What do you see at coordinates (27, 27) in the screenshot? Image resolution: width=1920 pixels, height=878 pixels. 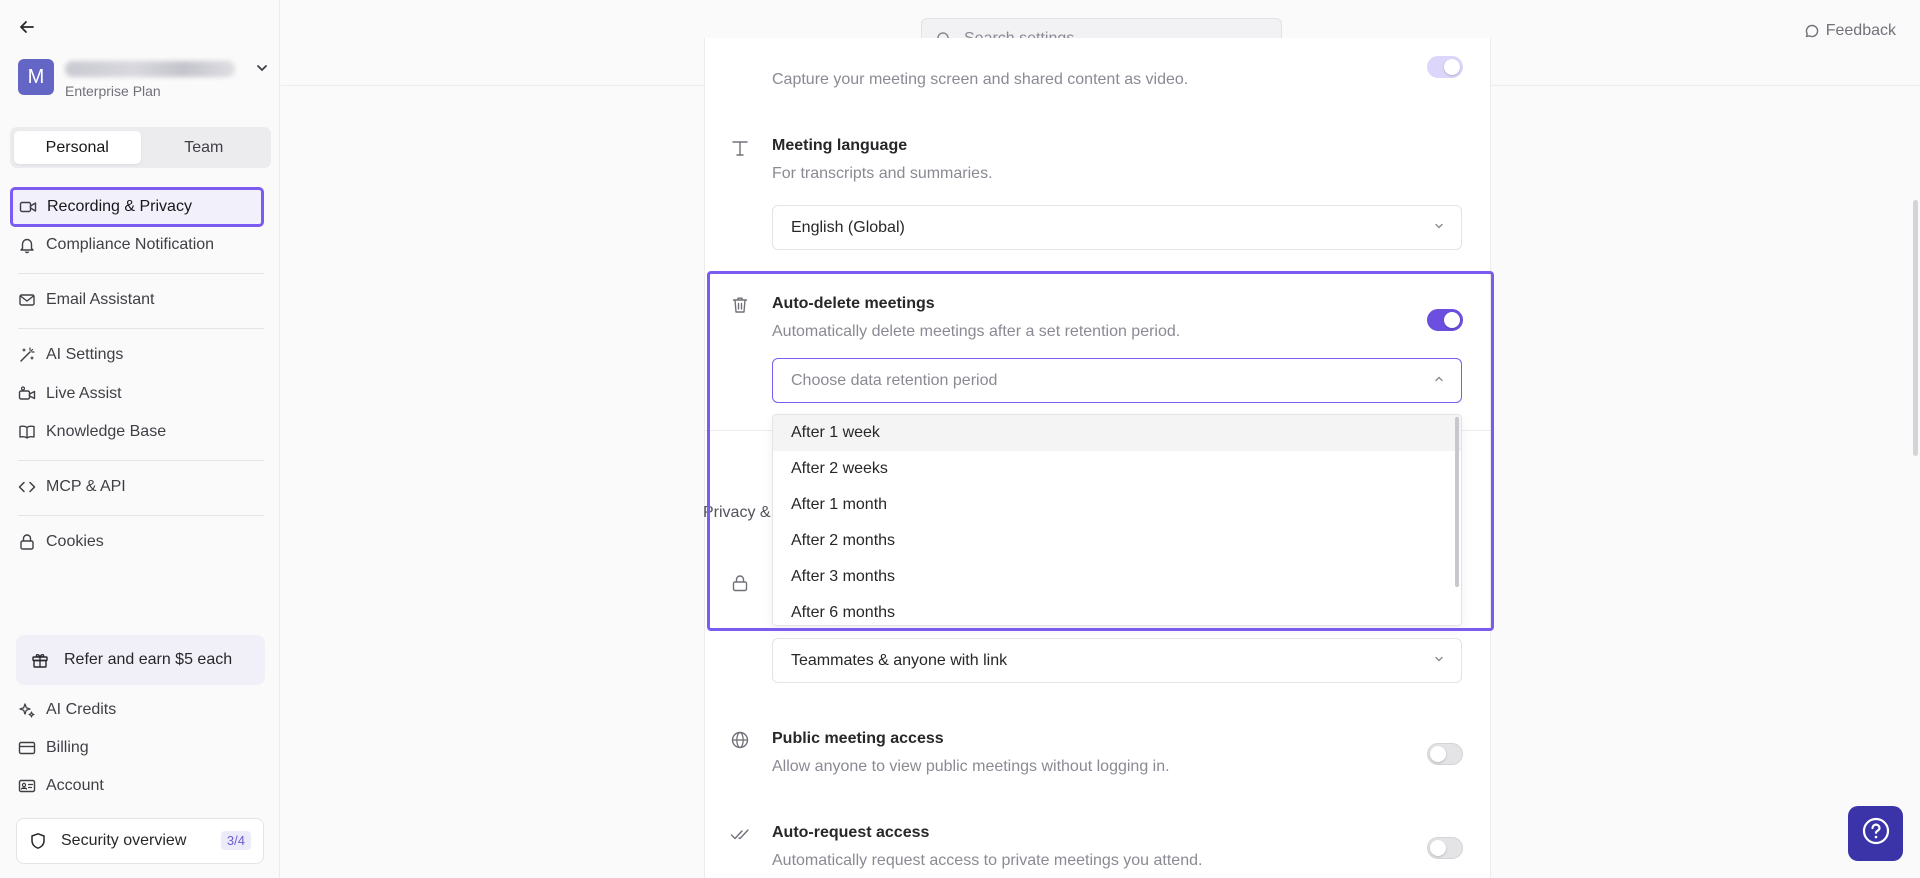 I see `back-arrow-icon` at bounding box center [27, 27].